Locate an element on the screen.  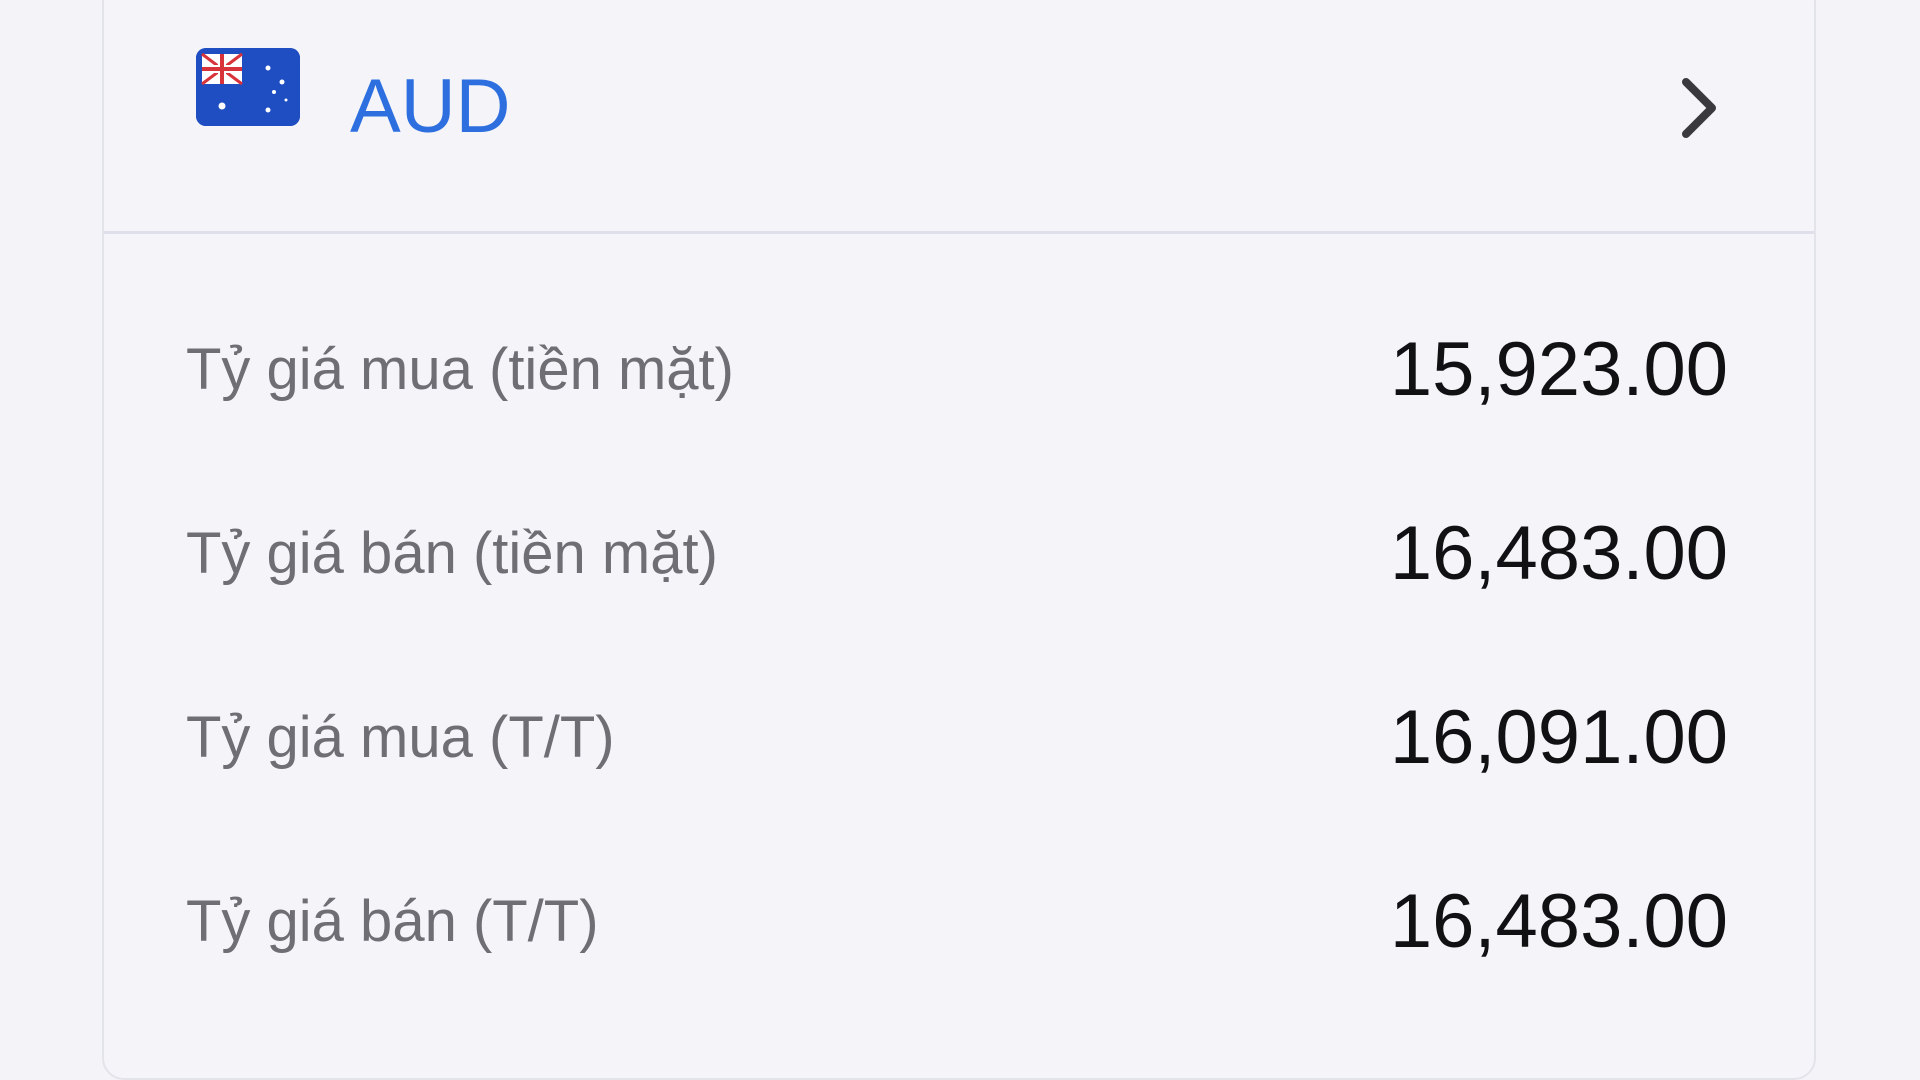
rate-row-tt-sell: Tỷ giá bán (T/T) 16,483.00 is located at coordinates (959, 922).